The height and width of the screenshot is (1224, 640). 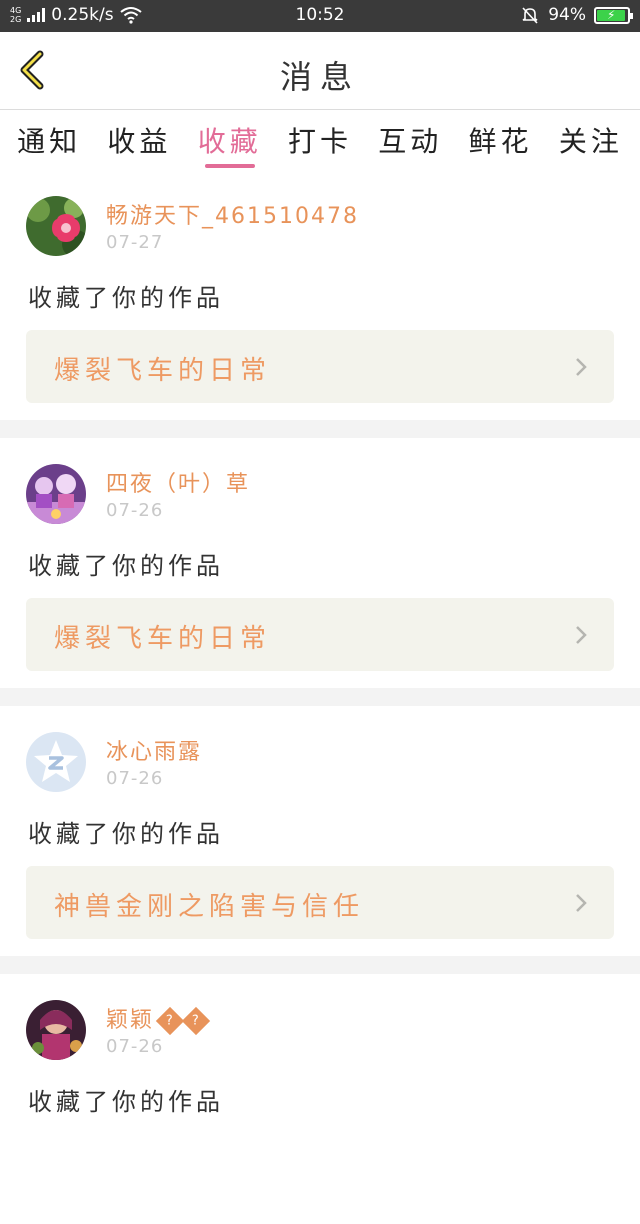 I want to click on tab-label: 收益, so click(x=139, y=141).